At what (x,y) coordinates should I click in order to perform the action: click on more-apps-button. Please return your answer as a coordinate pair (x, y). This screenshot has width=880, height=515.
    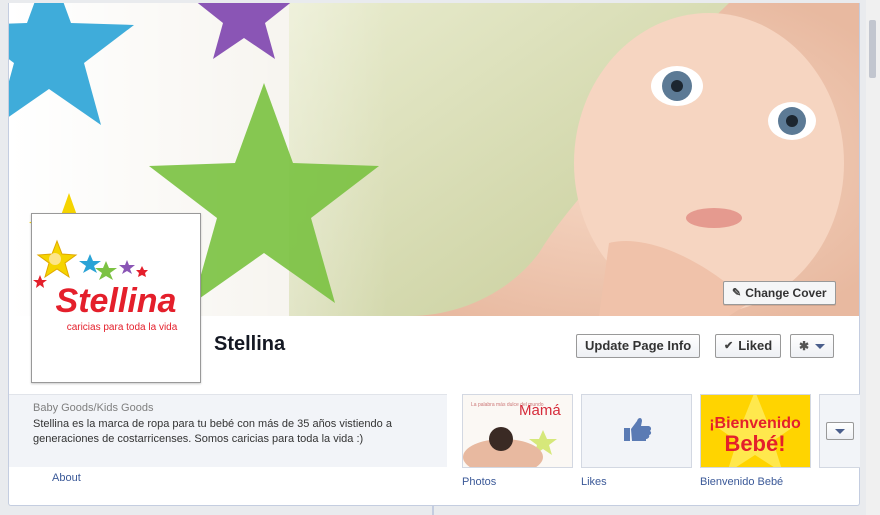
    Looking at the image, I should click on (840, 431).